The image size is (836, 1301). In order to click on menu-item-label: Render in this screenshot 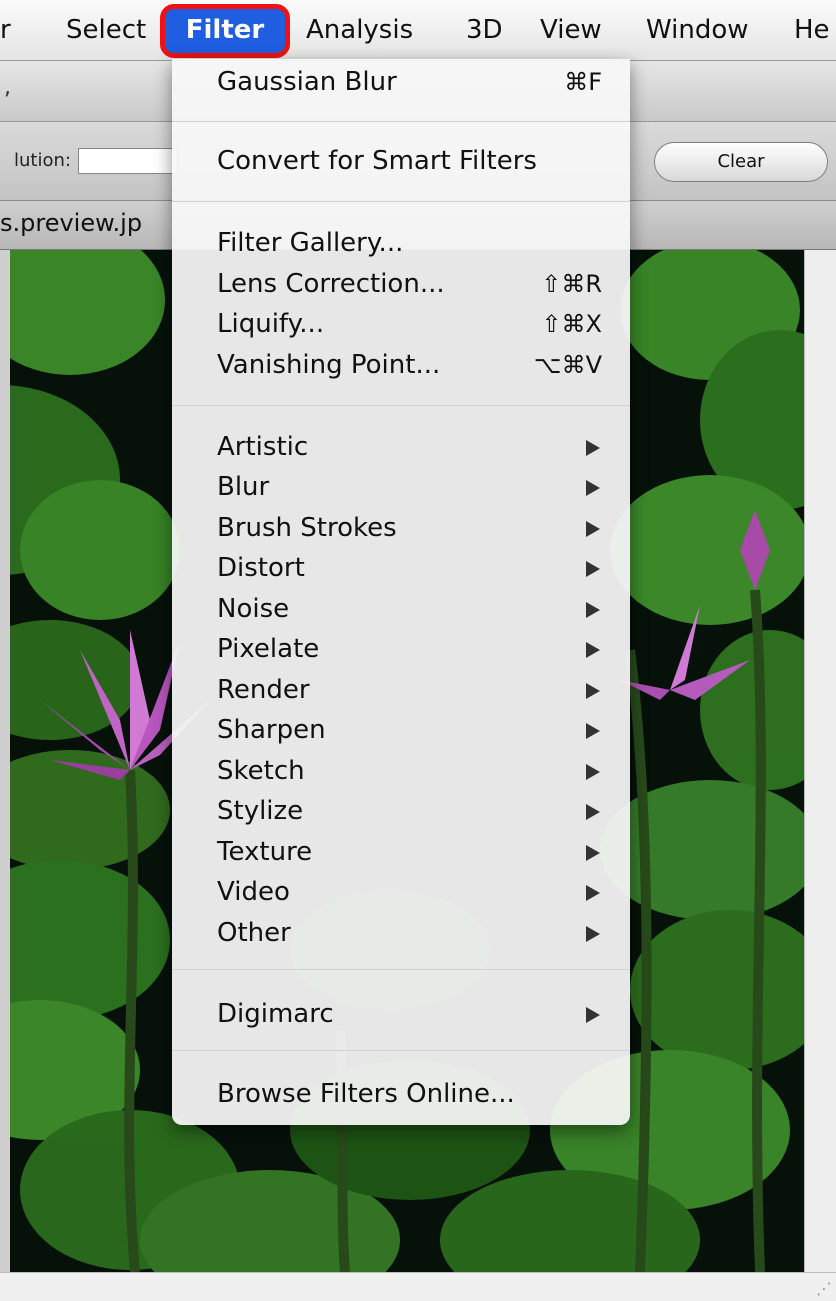, I will do `click(263, 690)`.